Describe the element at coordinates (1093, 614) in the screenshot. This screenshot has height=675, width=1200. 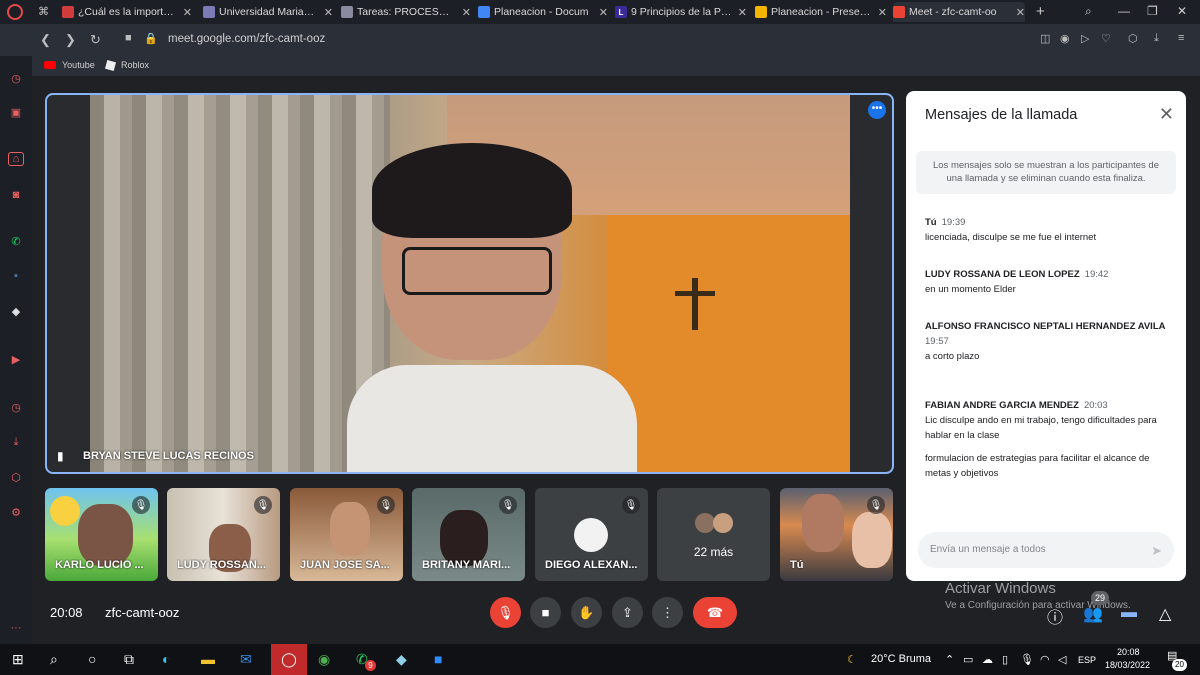
I see `people-icon: 👥` at that location.